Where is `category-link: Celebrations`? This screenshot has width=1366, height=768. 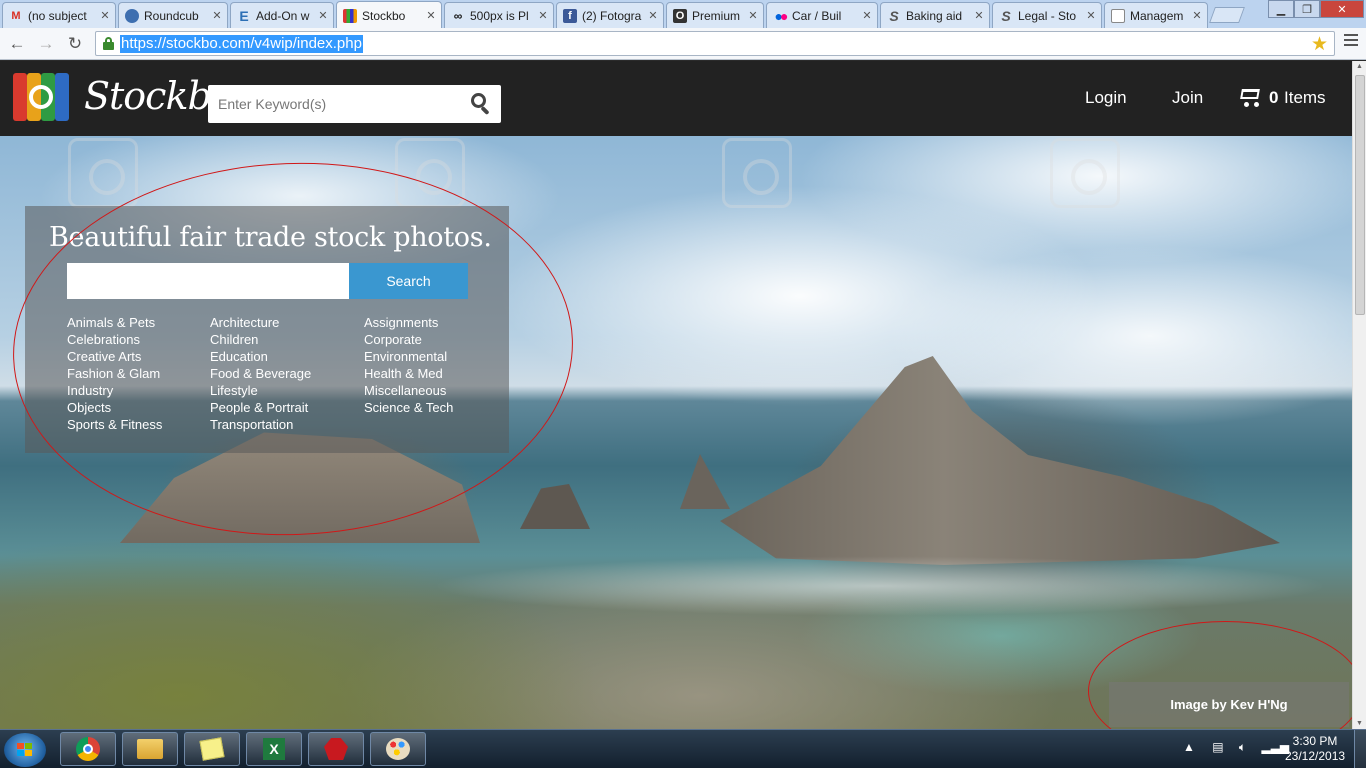 category-link: Celebrations is located at coordinates (114, 339).